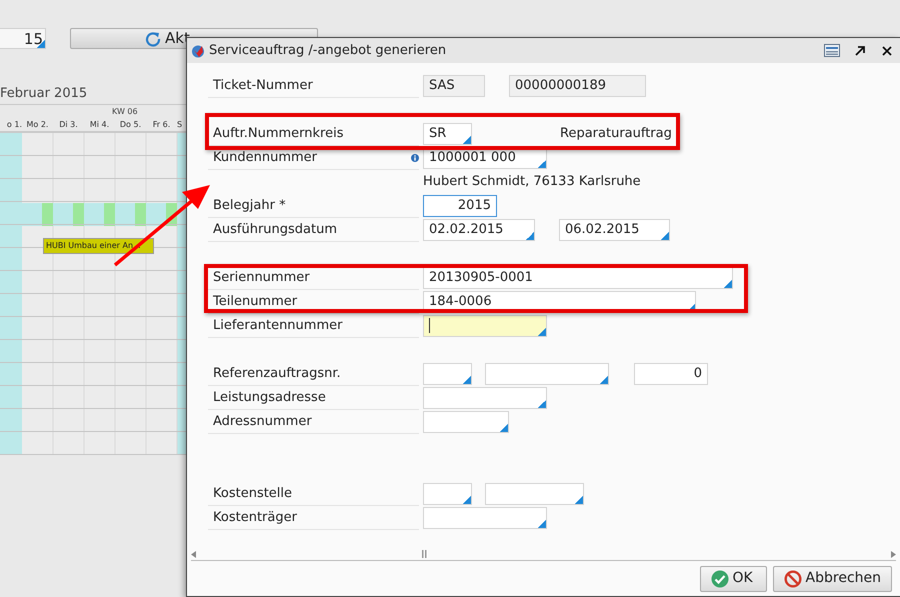 This screenshot has width=900, height=597. Describe the element at coordinates (277, 373) in the screenshot. I see `field-label: Referenzauftragsnr.` at that location.